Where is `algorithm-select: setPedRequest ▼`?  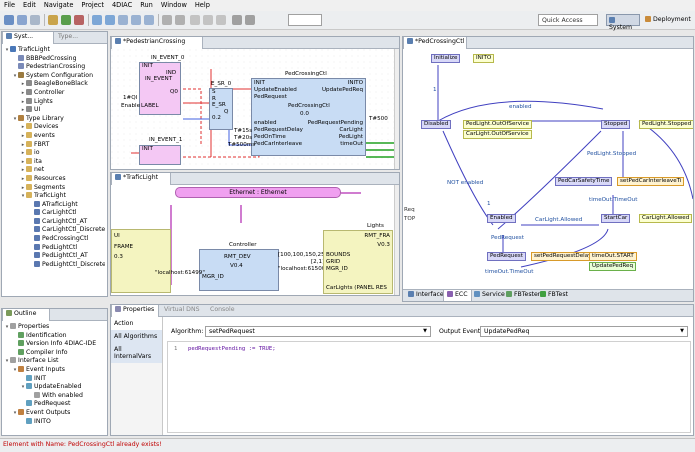
algorithm-select: setPedRequest ▼ is located at coordinates (318, 331).